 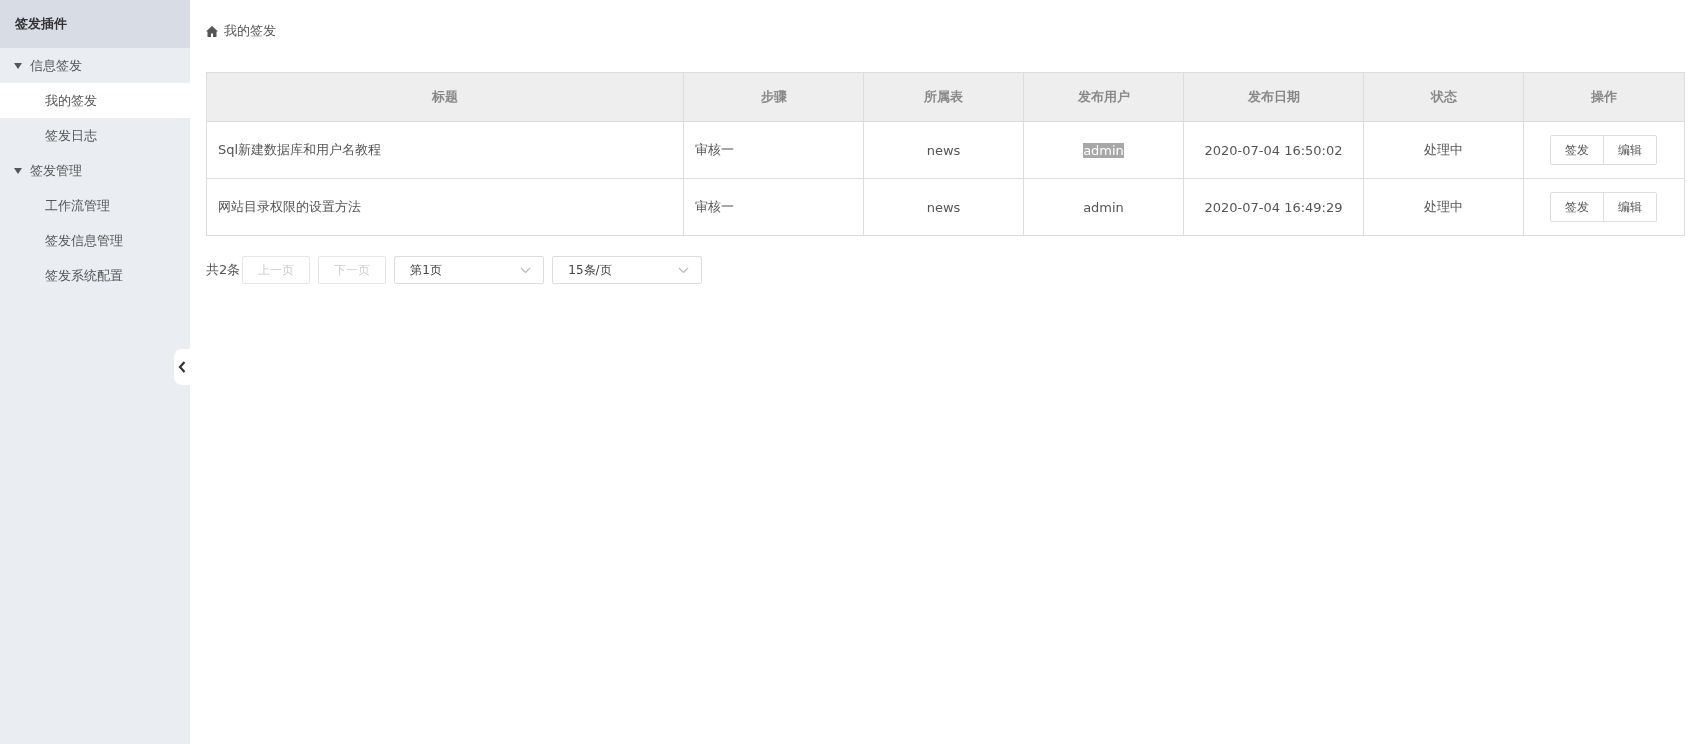 I want to click on breadcrumb: 我的签发, so click(x=250, y=31).